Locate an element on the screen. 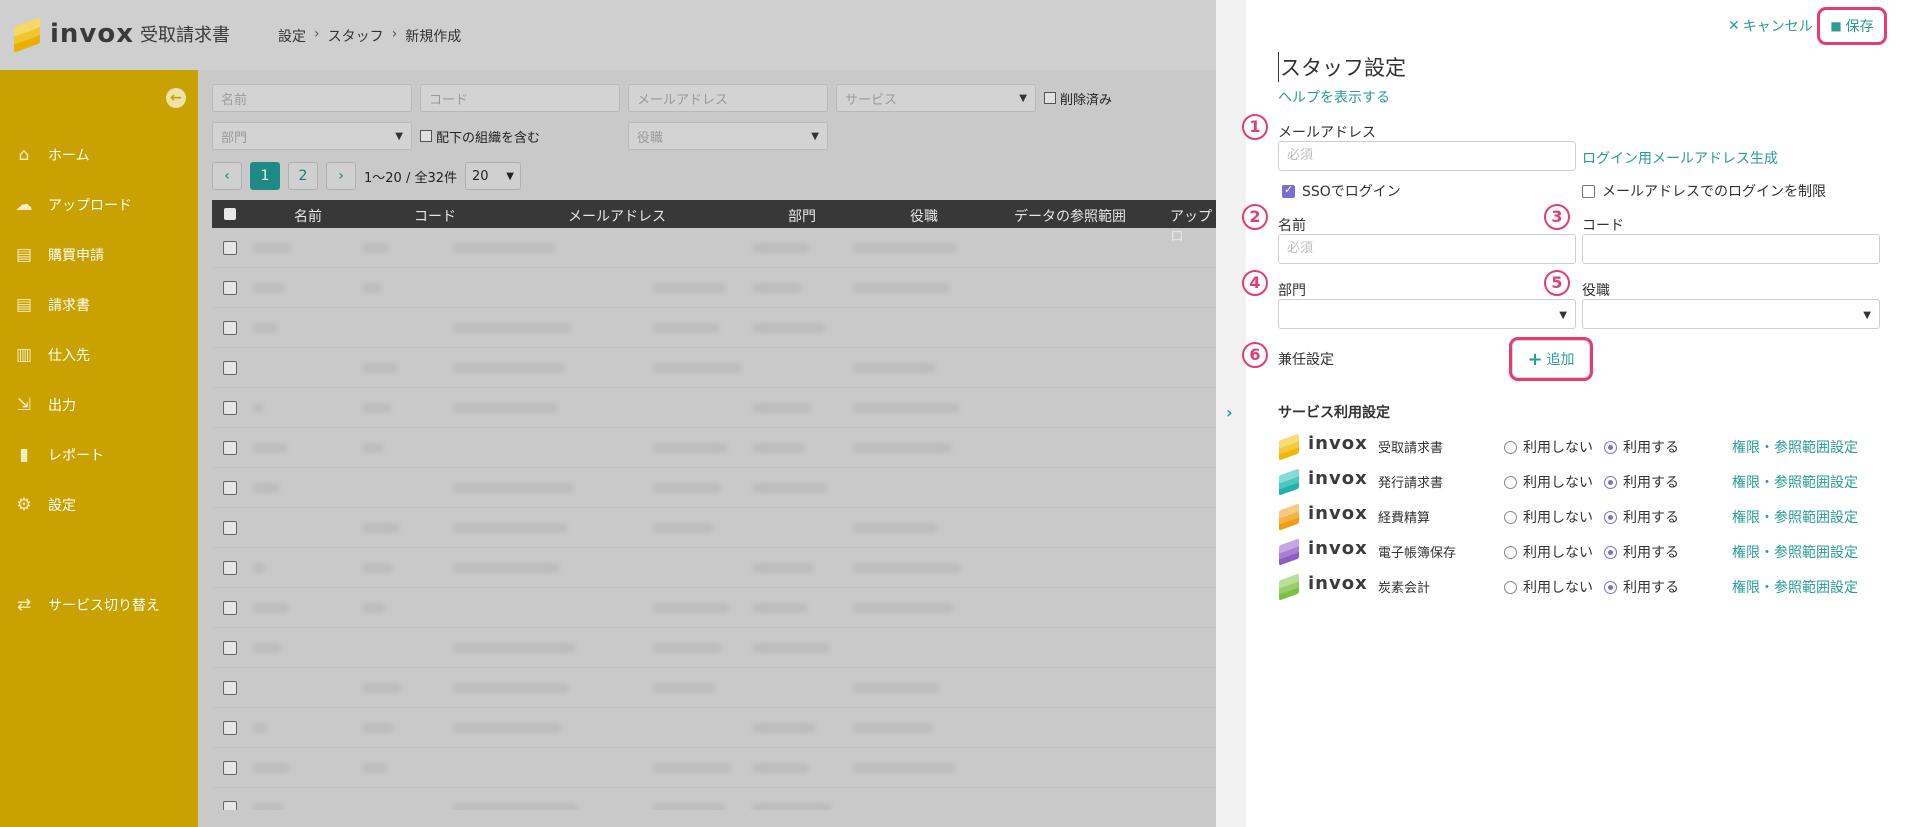 This screenshot has height=827, width=1916. col-name: 名前 is located at coordinates (308, 216).